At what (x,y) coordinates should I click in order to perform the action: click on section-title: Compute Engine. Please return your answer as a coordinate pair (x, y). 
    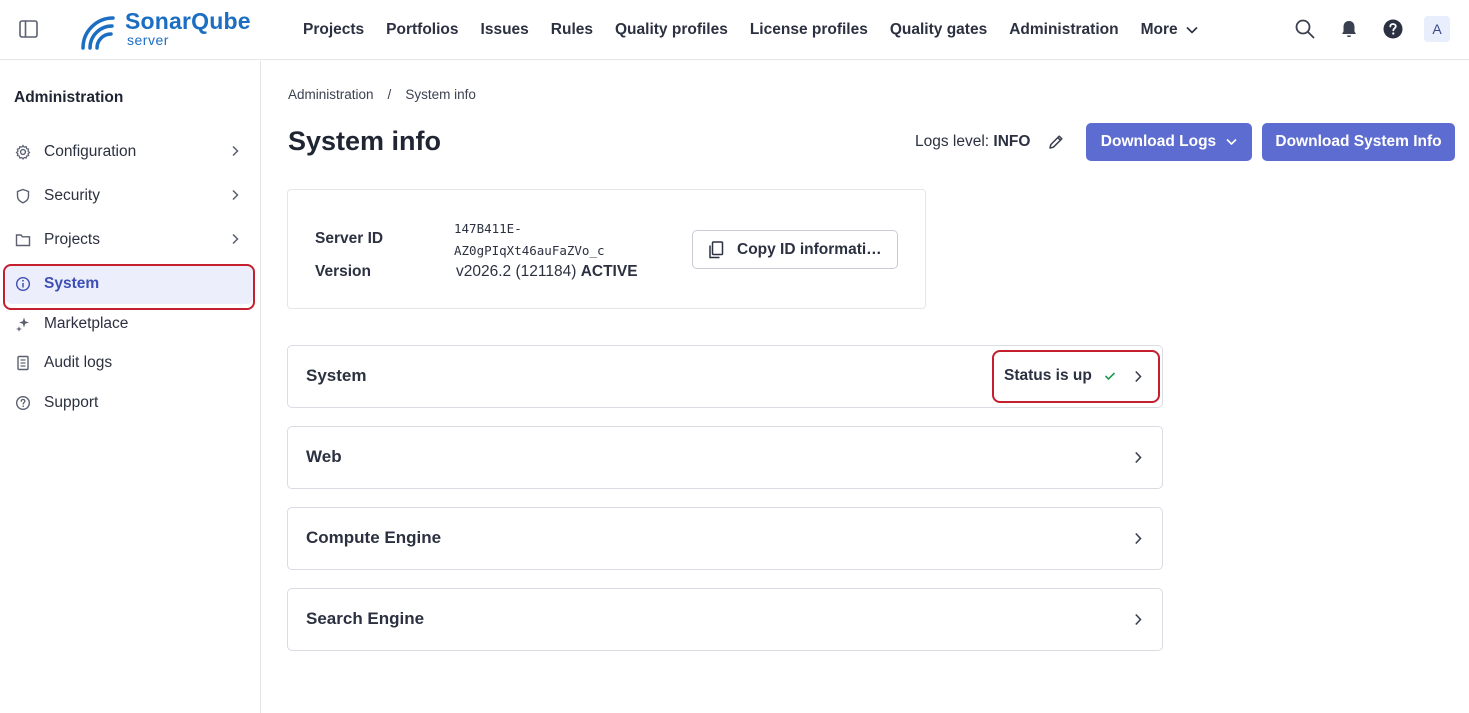
    Looking at the image, I should click on (374, 537).